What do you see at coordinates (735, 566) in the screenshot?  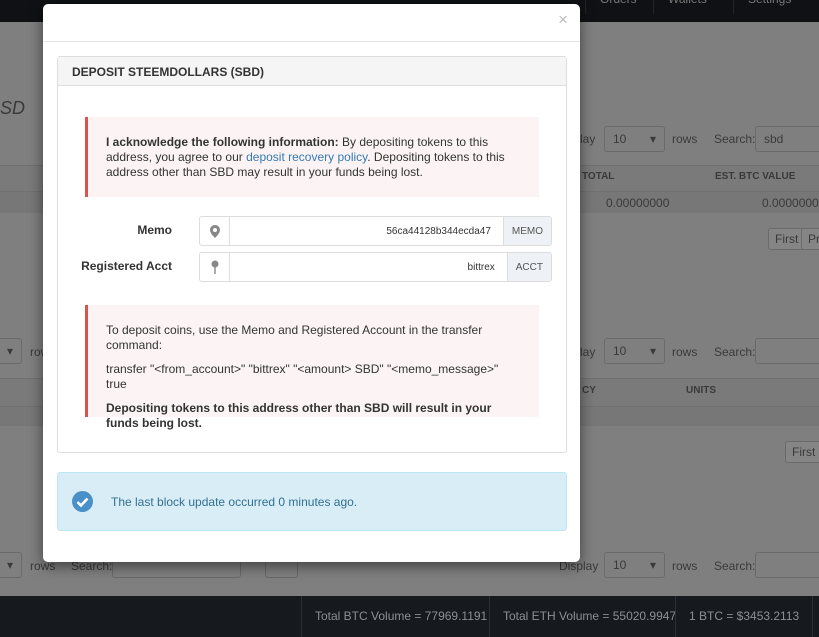 I see `search-label-5: Search:` at bounding box center [735, 566].